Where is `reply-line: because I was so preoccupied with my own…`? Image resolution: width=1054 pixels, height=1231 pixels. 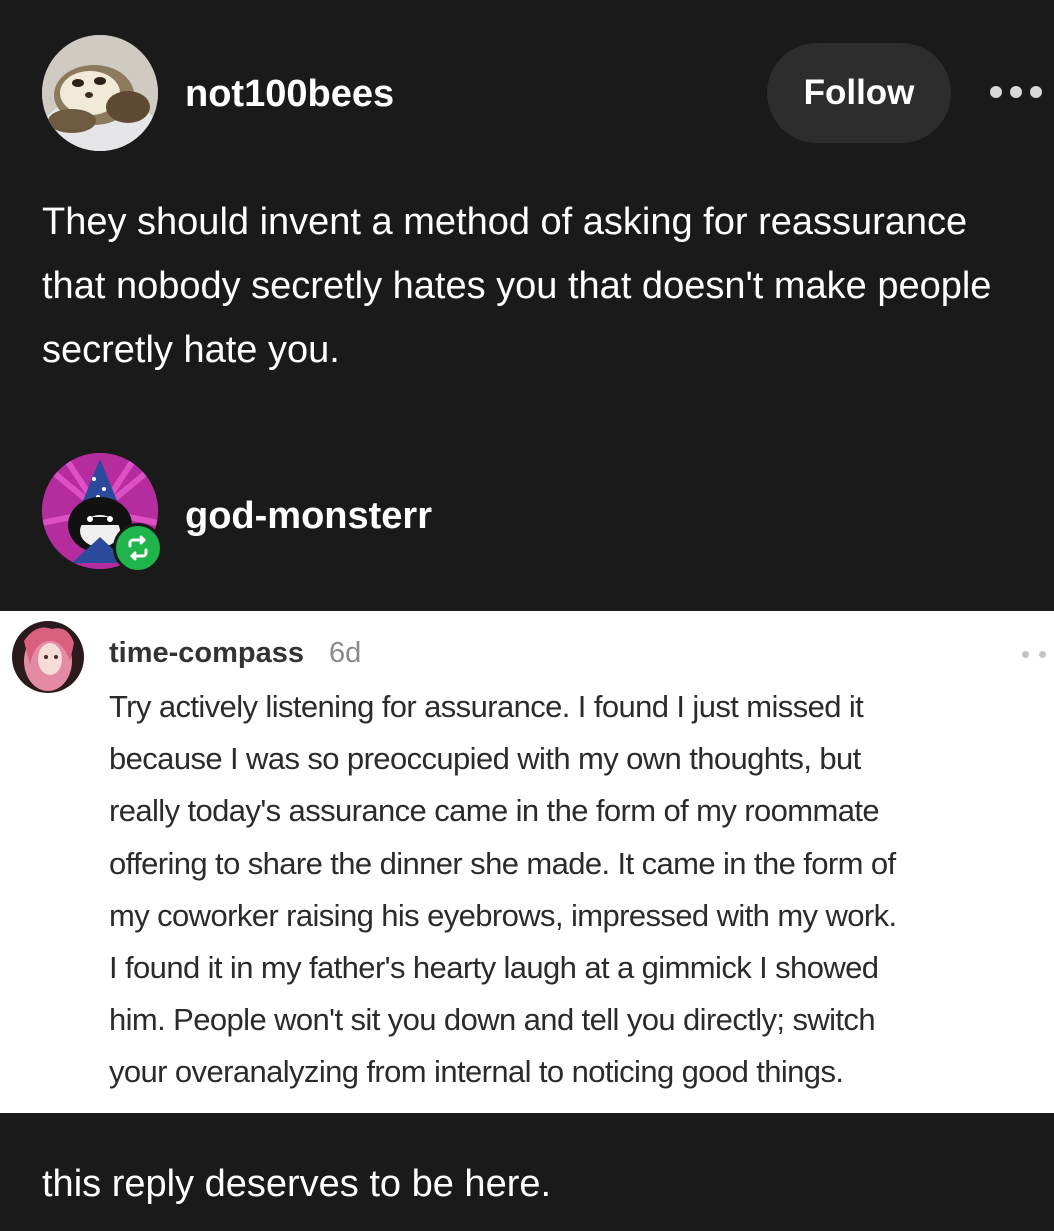
reply-line: because I was so preoccupied with my own… is located at coordinates (485, 759).